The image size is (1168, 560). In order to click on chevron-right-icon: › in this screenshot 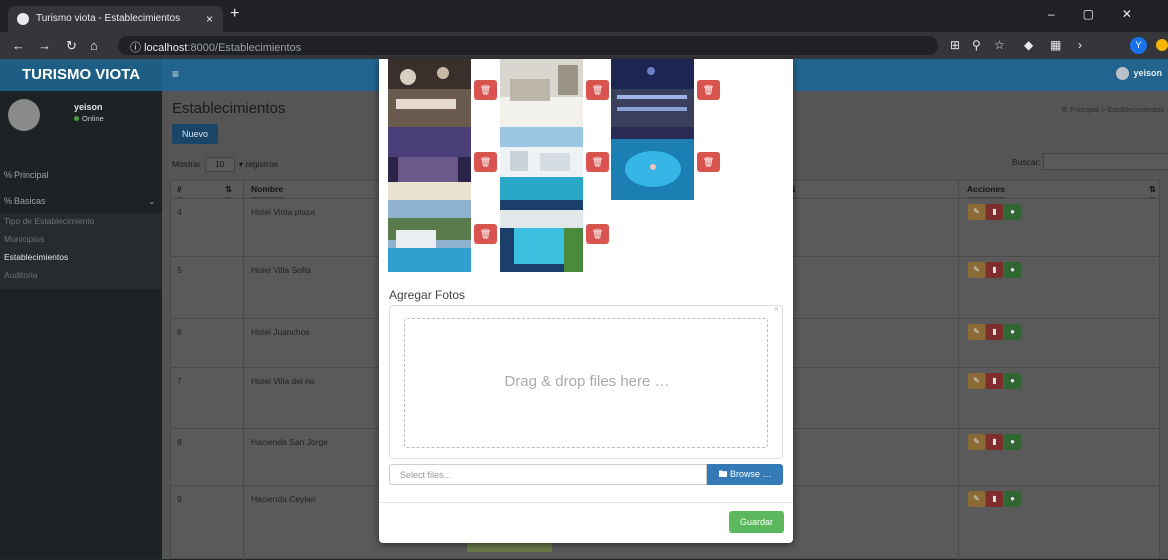, I will do `click(1080, 45)`.